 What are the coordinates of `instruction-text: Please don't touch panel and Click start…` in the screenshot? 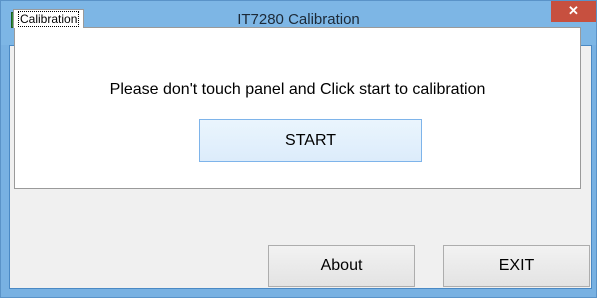 It's located at (297, 89).